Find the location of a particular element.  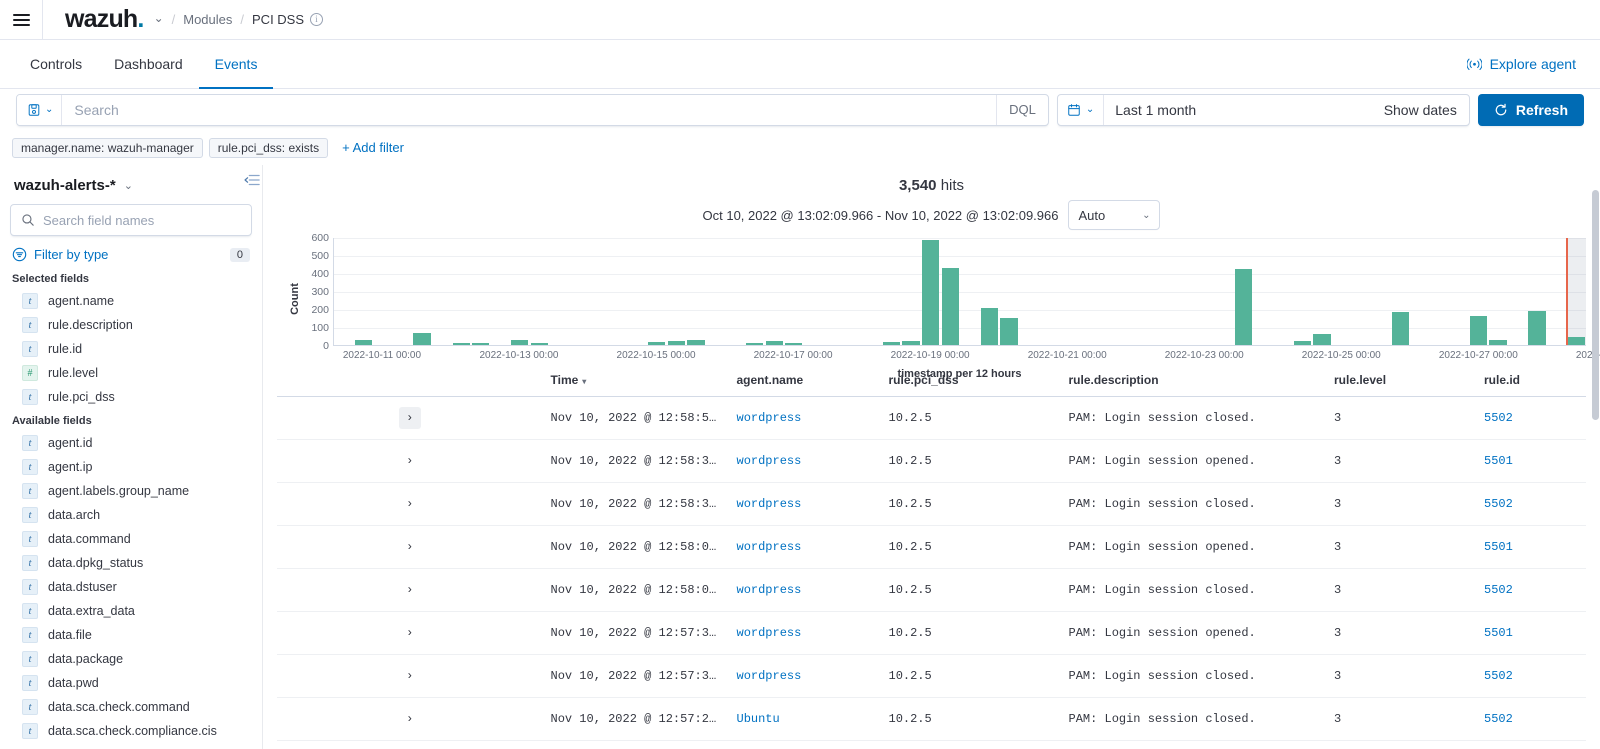

breadcrumb-pci-dss: PCI DSS is located at coordinates (278, 19).